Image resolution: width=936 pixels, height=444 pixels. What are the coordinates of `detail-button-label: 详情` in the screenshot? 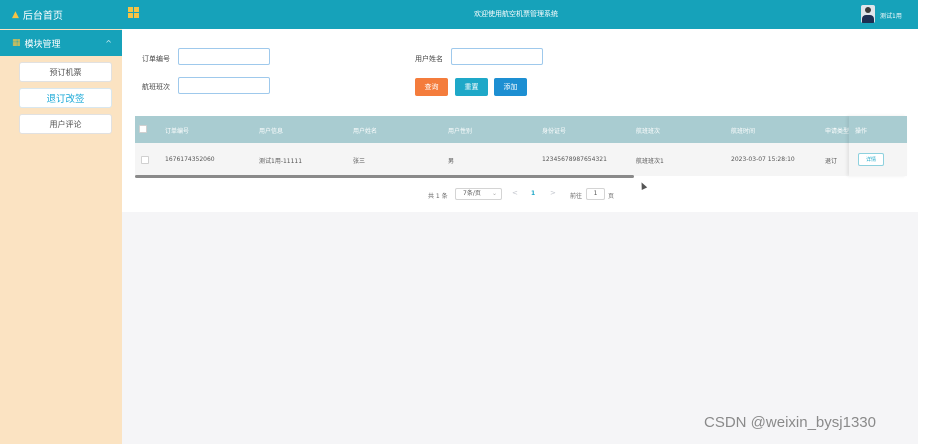 It's located at (870, 160).